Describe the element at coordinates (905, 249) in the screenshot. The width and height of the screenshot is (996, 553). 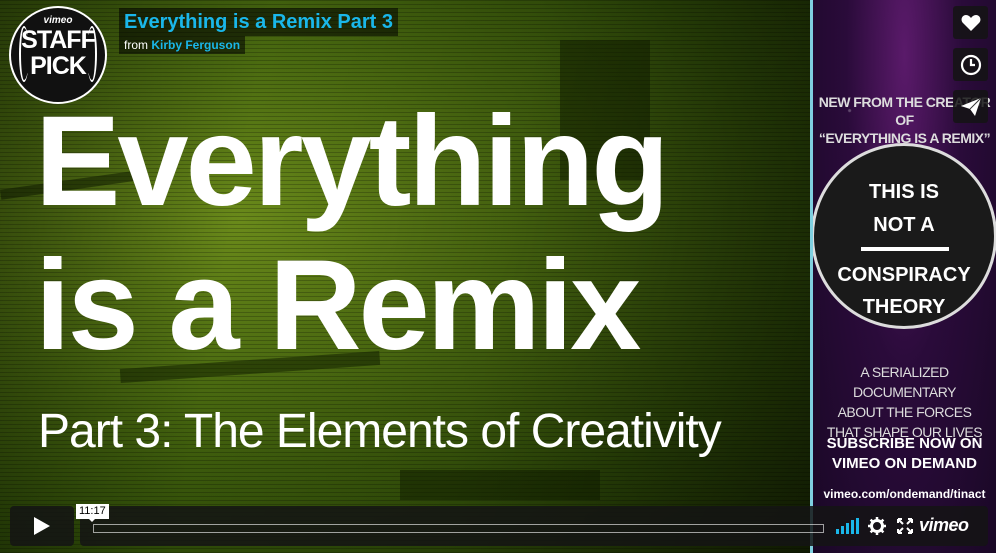
I see `ad-circle-divider` at that location.